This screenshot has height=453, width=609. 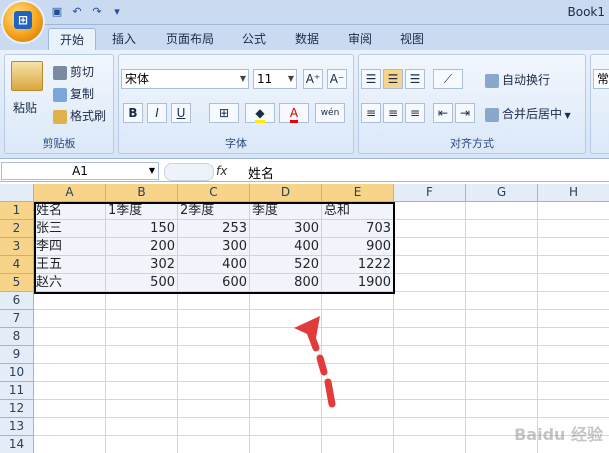 I want to click on cell-g9, so click(x=502, y=355).